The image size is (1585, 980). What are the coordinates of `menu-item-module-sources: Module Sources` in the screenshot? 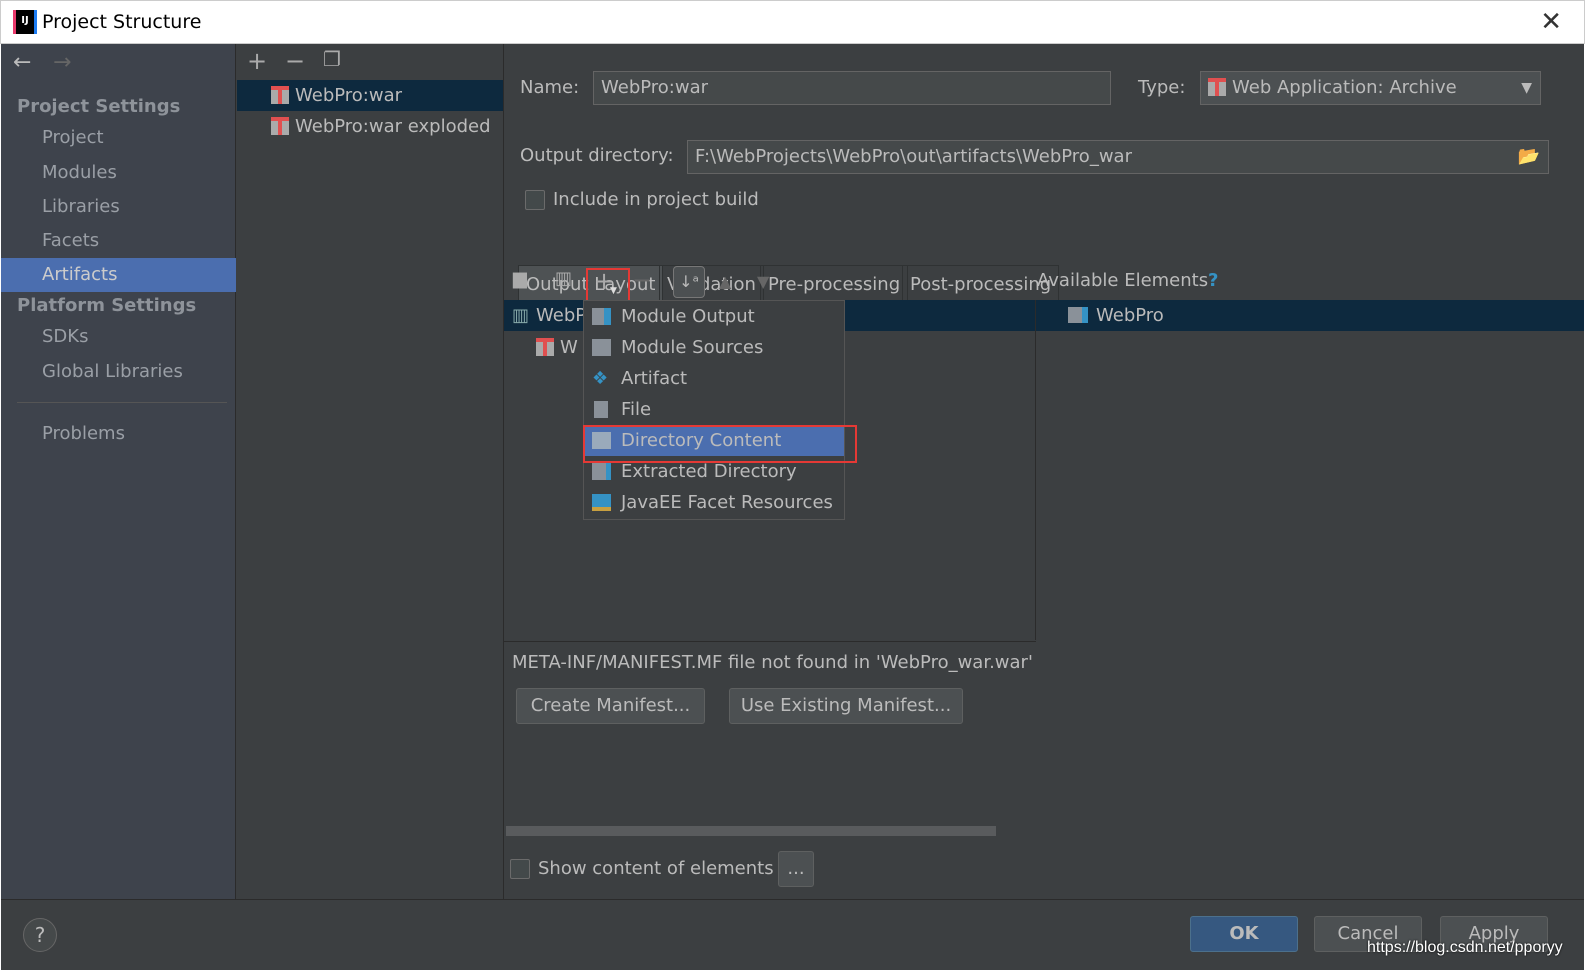 It's located at (714, 347).